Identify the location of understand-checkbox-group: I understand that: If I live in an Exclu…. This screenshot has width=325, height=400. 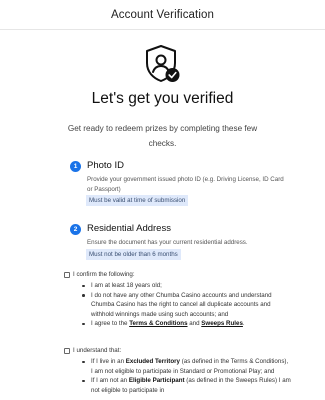
(180, 373).